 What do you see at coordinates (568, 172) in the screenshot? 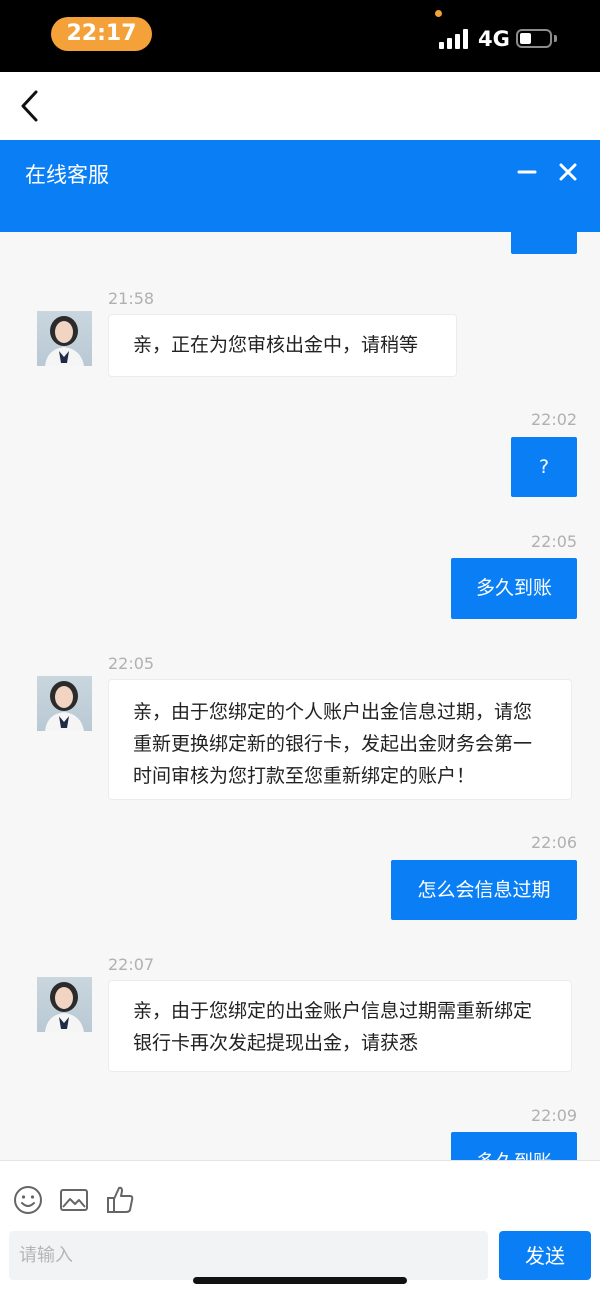
I see `close-icon` at bounding box center [568, 172].